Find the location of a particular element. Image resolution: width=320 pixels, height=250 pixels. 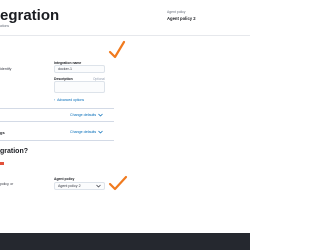

logs-section-title: gs is located at coordinates (2, 132).